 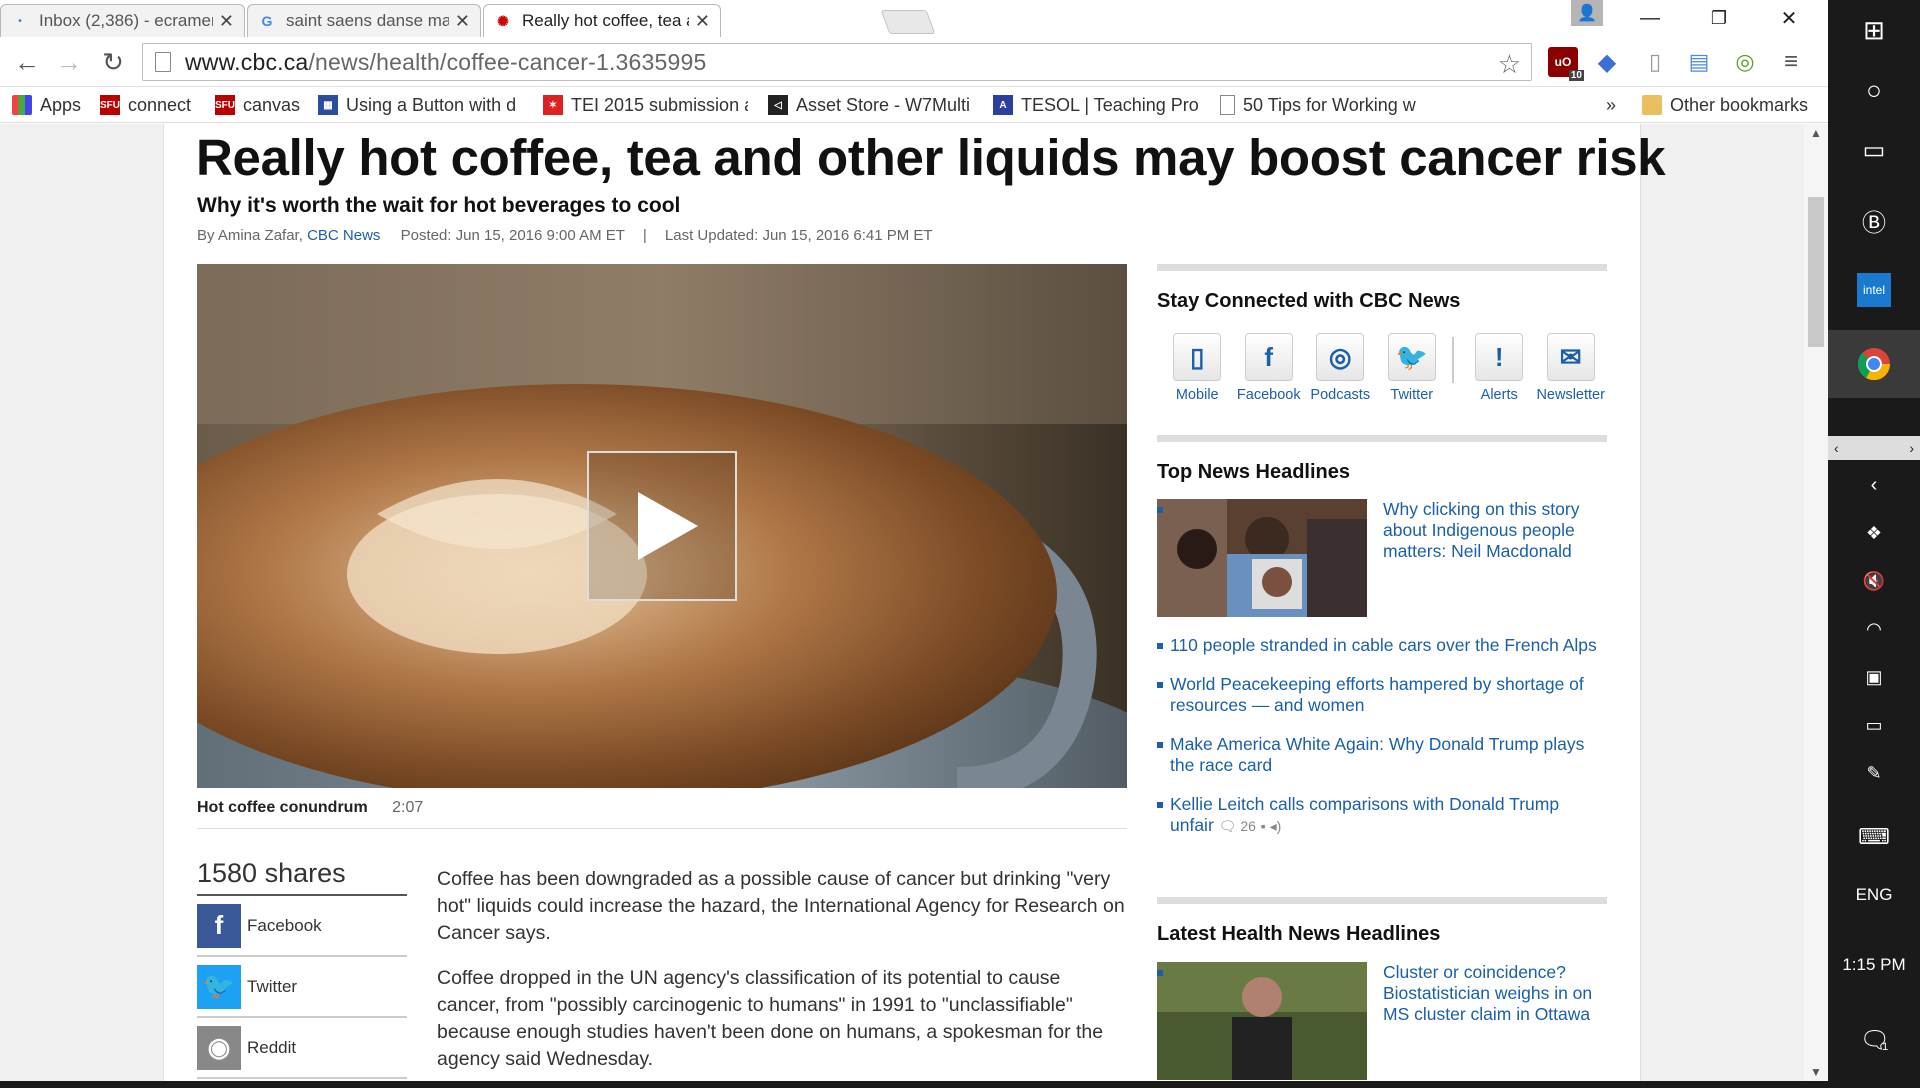 I want to click on taskbar-scroll: ‹ ›, so click(x=1874, y=448).